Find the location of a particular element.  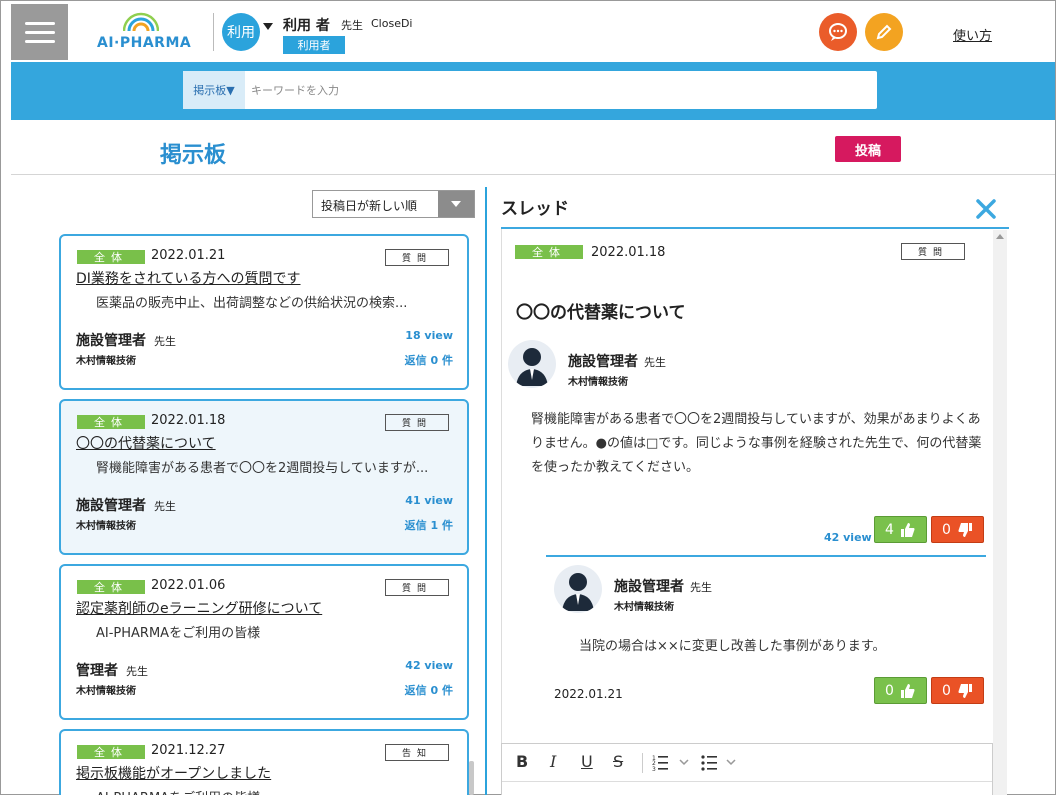

thread-scrollbar is located at coordinates (1000, 512).